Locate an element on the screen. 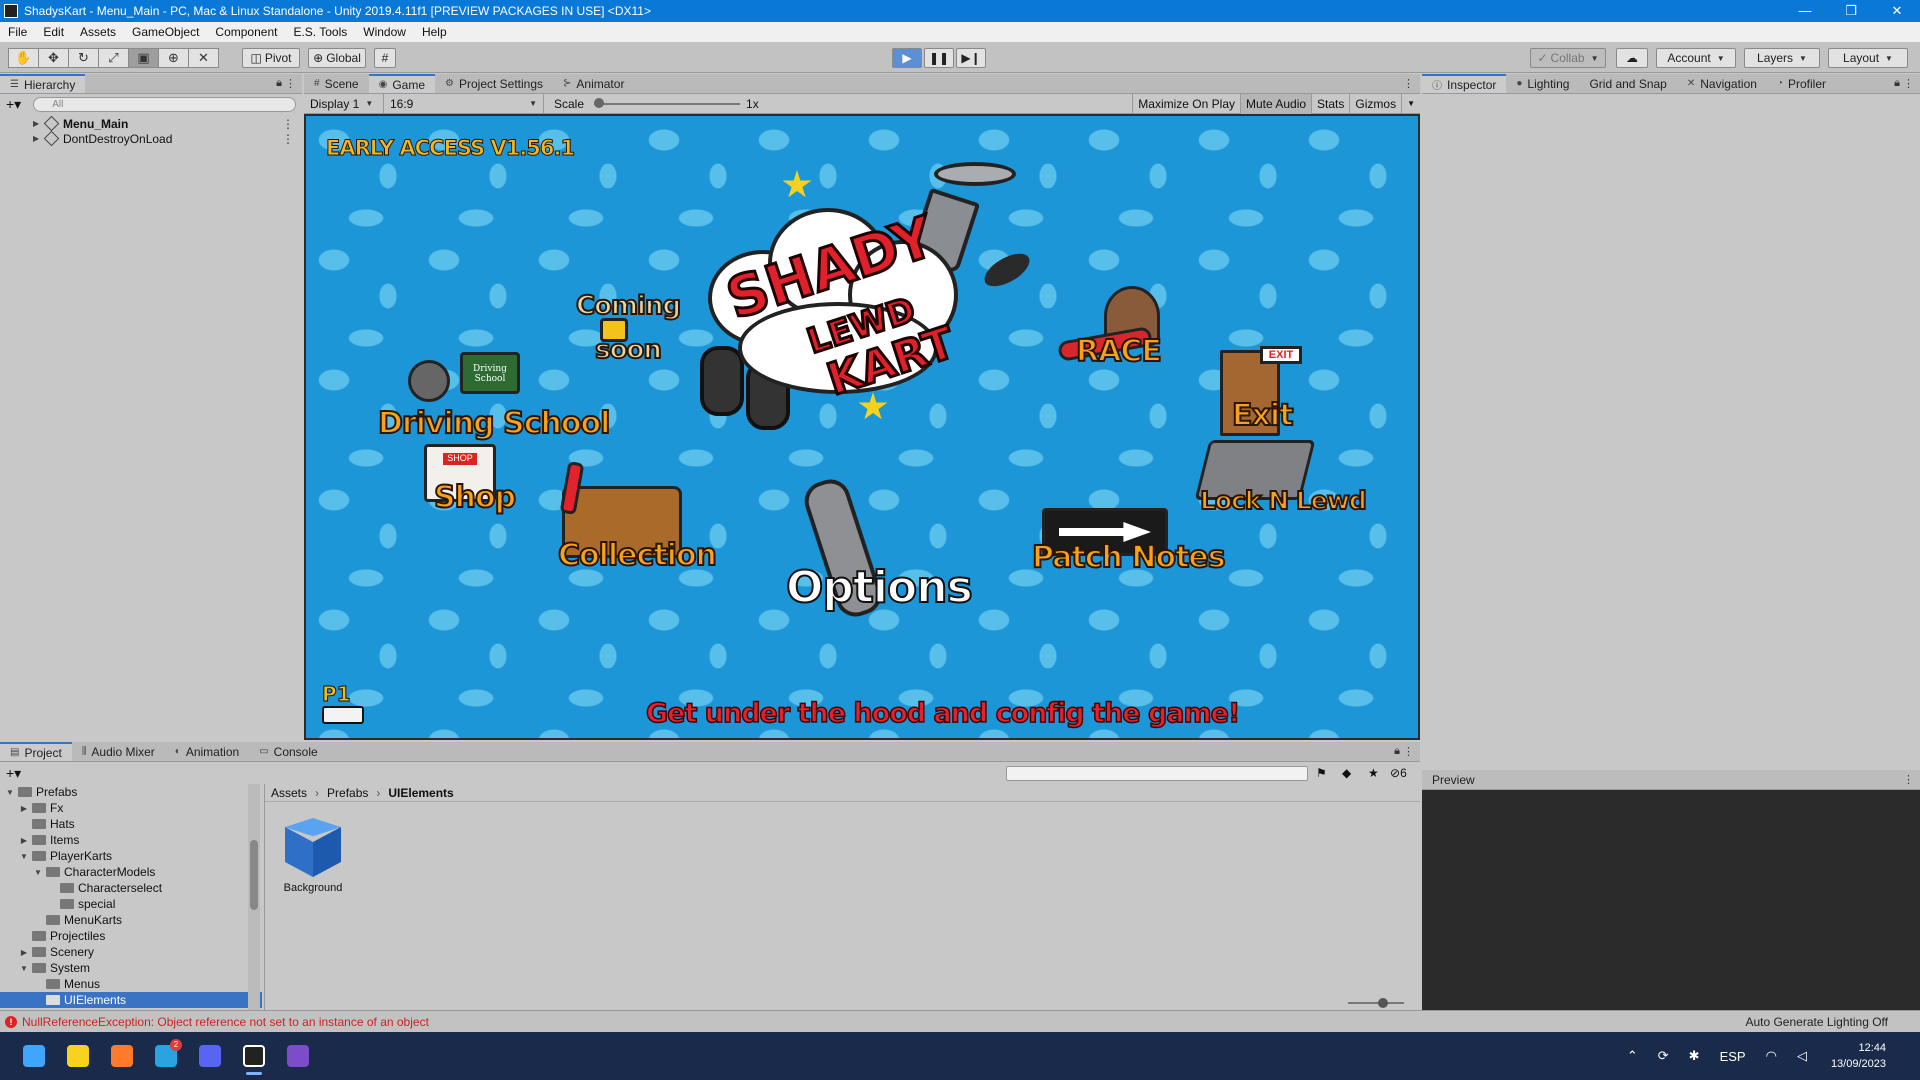  tab-profiler: ◔ Profiler is located at coordinates (1801, 83).